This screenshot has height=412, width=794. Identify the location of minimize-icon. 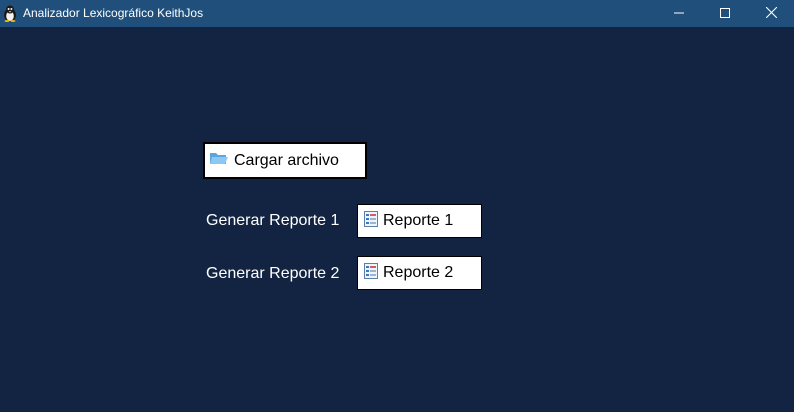
(679, 14).